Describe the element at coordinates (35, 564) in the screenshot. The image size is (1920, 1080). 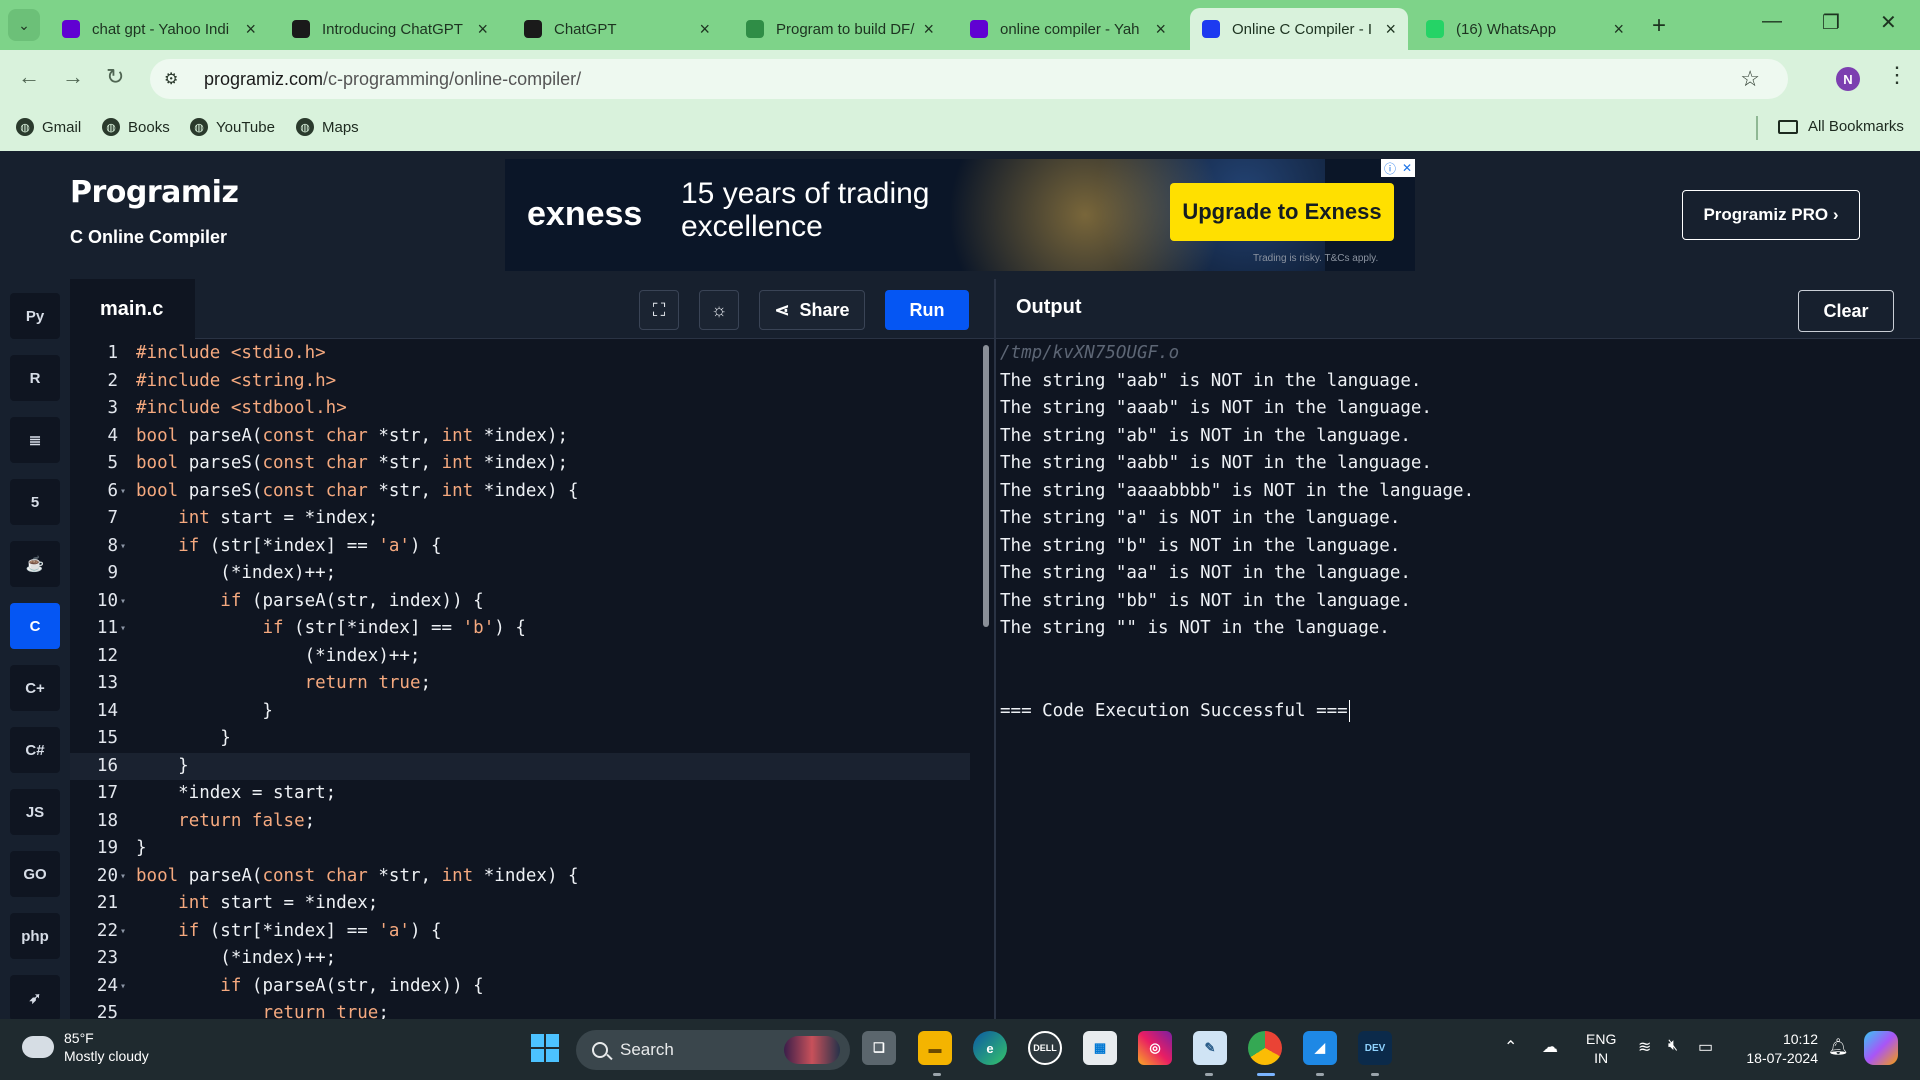
I see `java-icon: ☕` at that location.